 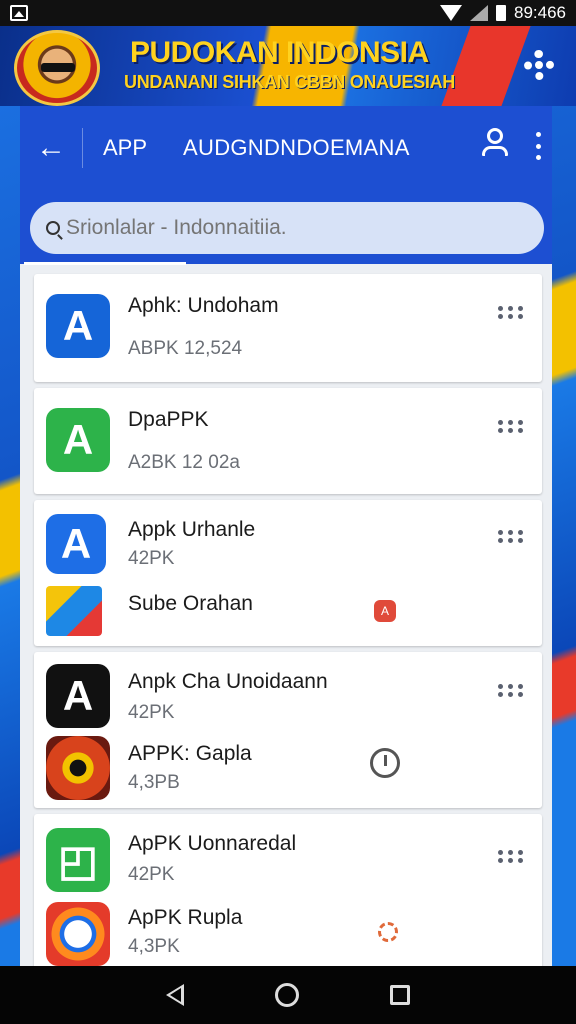 I want to click on app-meta: 4,3PB, so click(x=154, y=782).